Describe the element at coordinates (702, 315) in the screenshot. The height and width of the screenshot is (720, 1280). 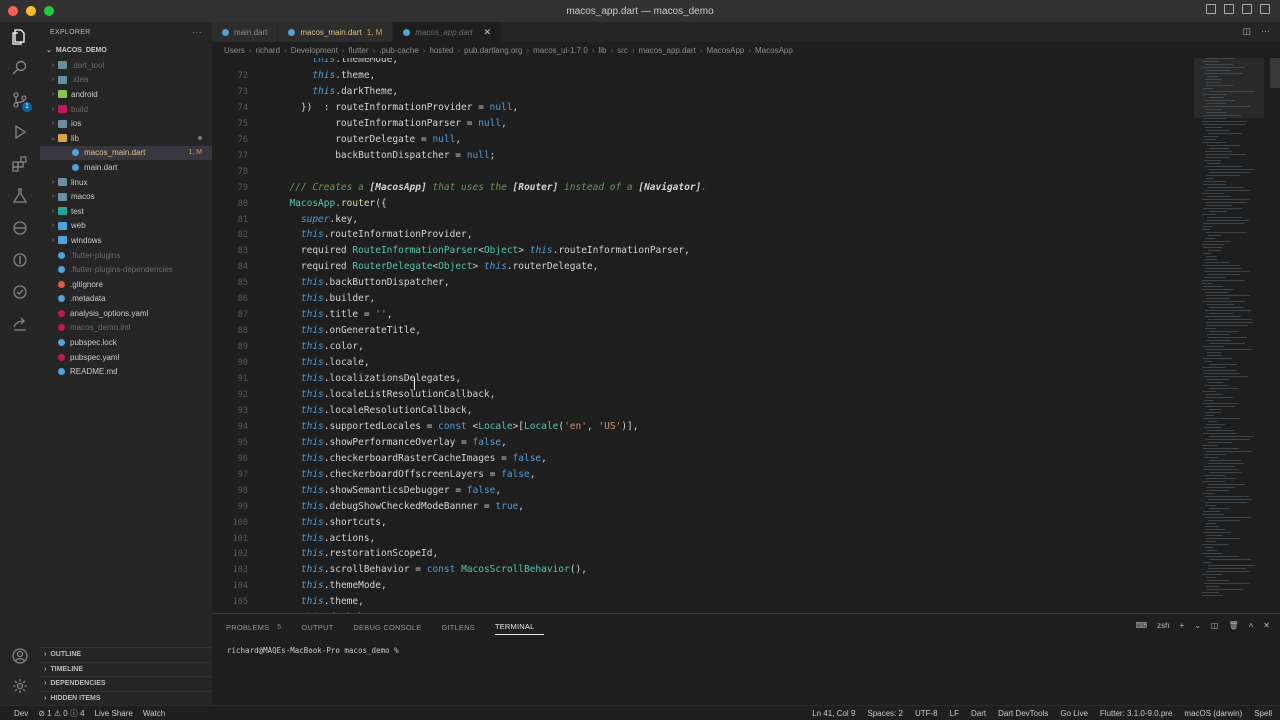
I see `code-line: 87 this.title = '',` at that location.